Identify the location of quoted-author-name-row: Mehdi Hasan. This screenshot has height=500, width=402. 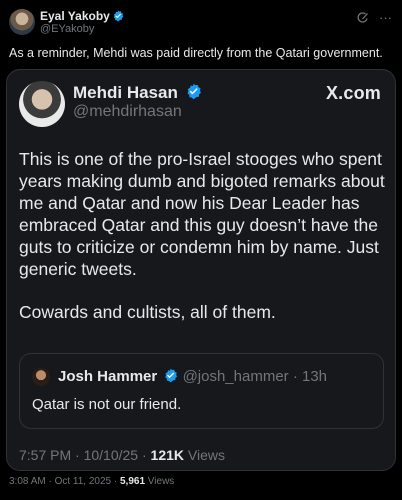
(137, 93).